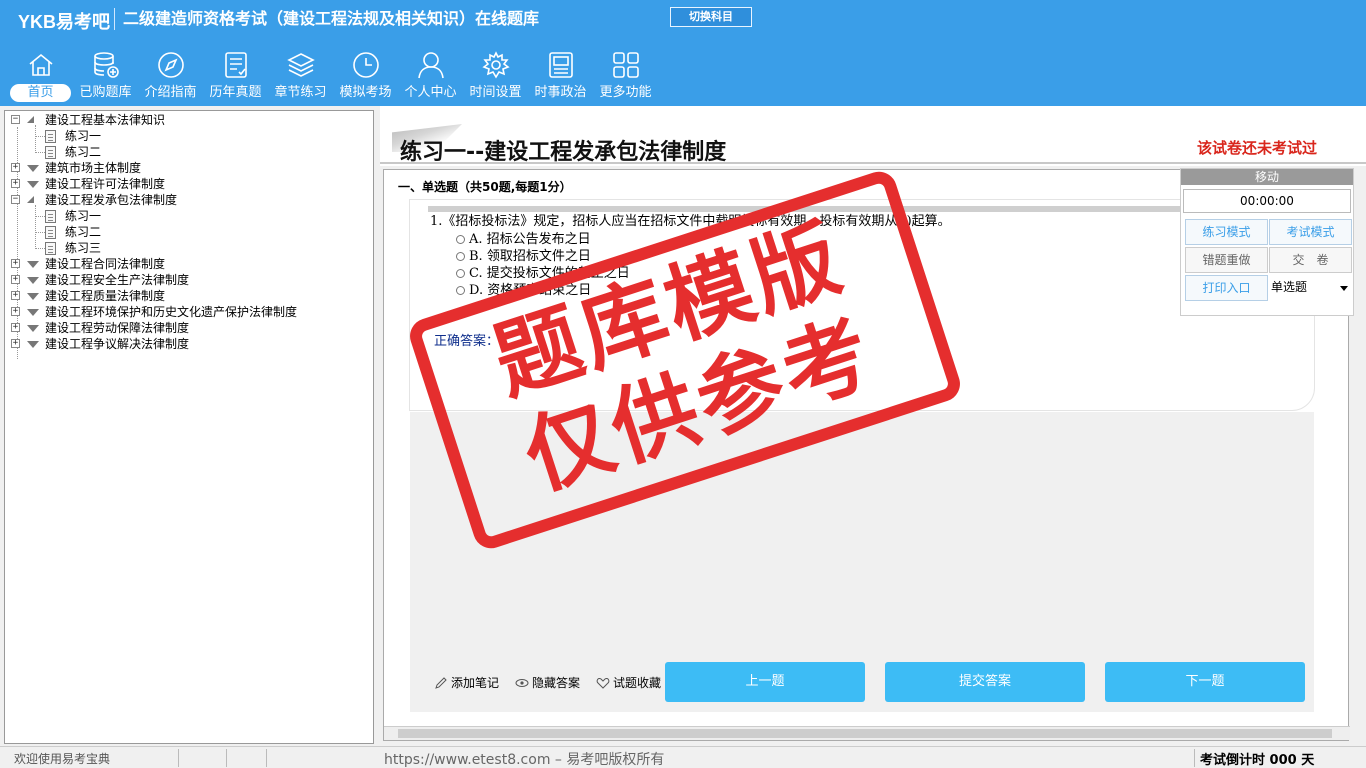 This screenshot has width=1366, height=768. I want to click on submit-answer-button: 提交答案, so click(985, 682).